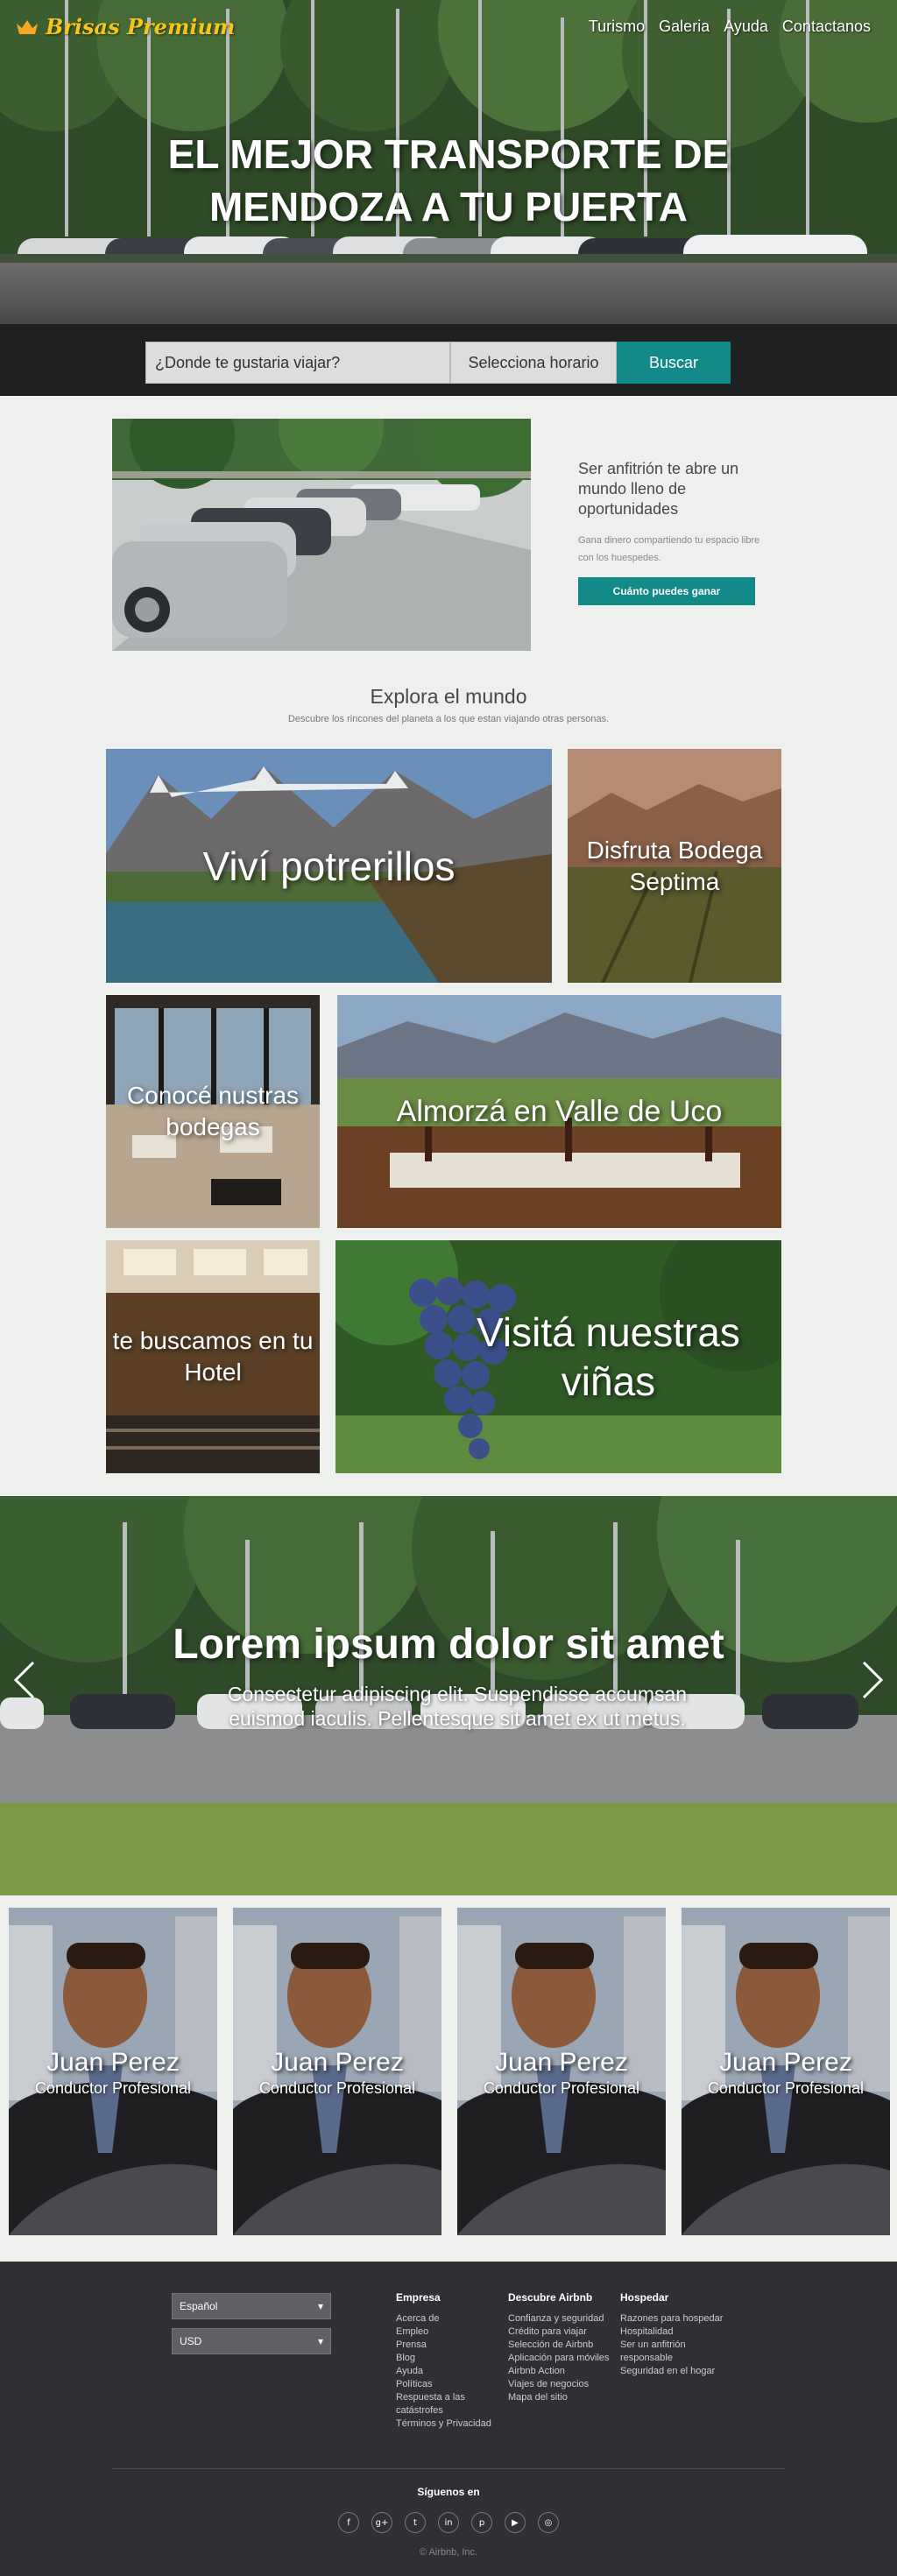  I want to click on tile-label: Conocé nustras bodegas, so click(213, 1111).